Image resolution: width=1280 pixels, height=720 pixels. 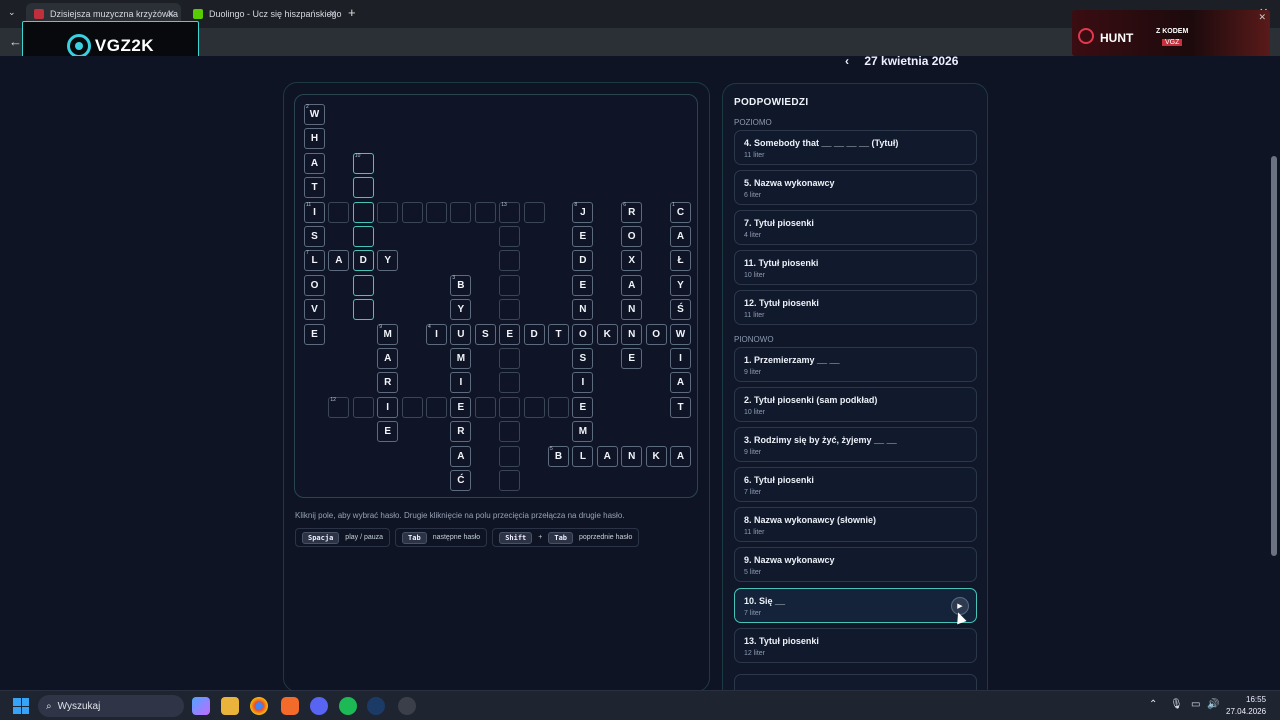 I want to click on scrollbar-thumb, so click(x=1274, y=356).